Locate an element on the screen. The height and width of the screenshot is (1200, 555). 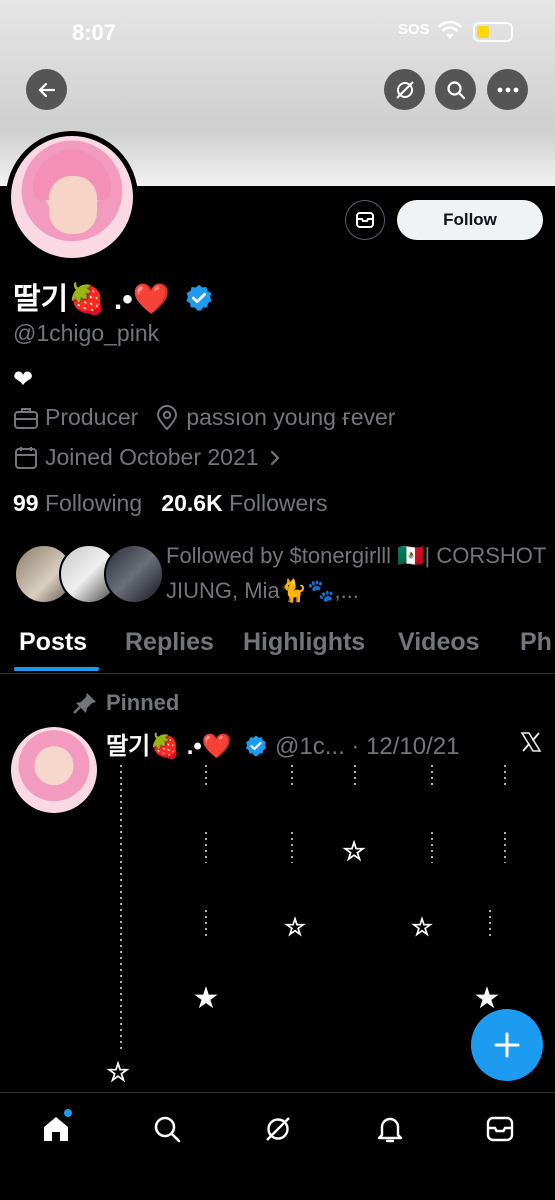
active-tab-indicator is located at coordinates (56, 669).